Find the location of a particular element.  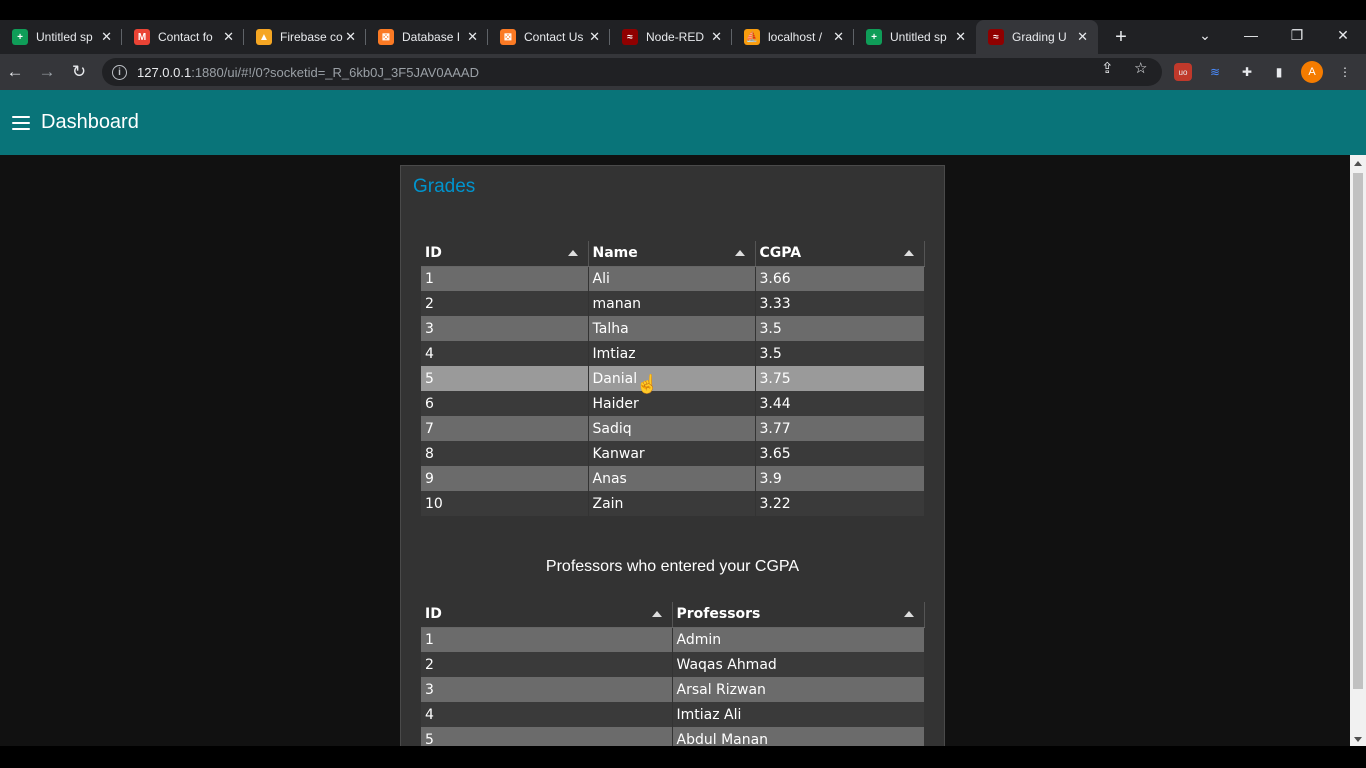

bookmark-star-icon: ☆ is located at coordinates (1140, 68).